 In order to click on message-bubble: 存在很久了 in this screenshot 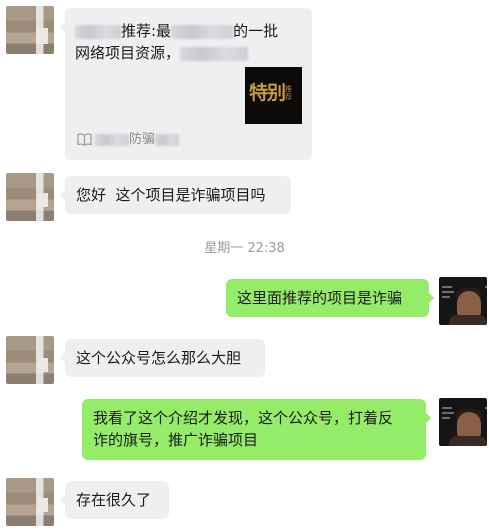, I will do `click(114, 500)`.